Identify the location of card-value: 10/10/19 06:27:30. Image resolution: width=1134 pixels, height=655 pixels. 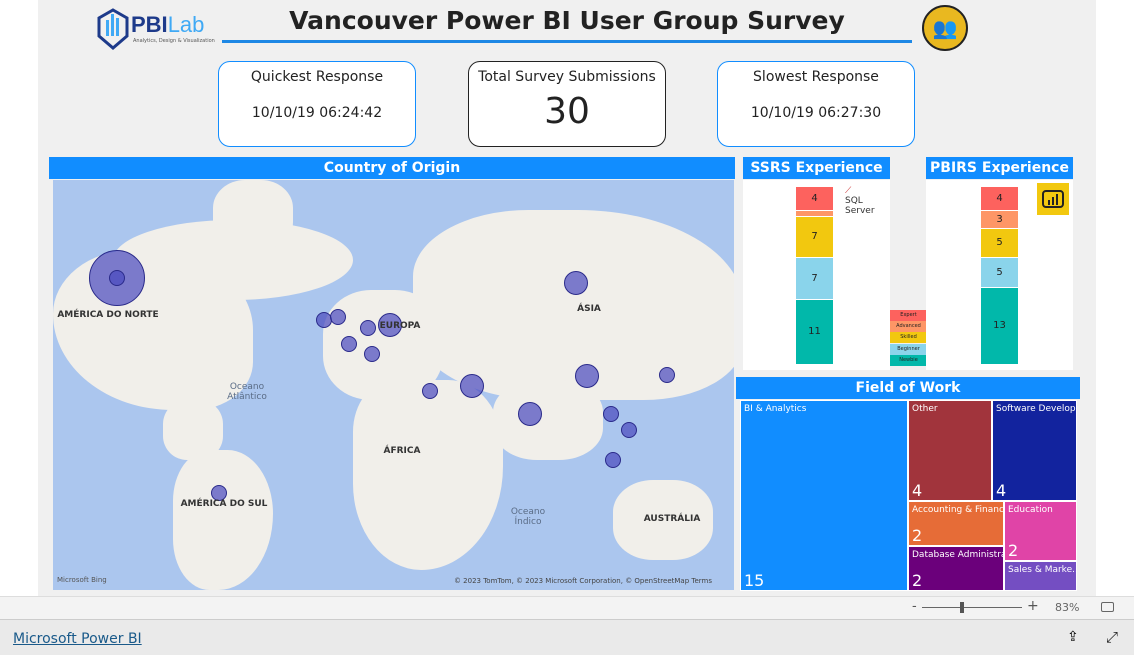
(816, 113).